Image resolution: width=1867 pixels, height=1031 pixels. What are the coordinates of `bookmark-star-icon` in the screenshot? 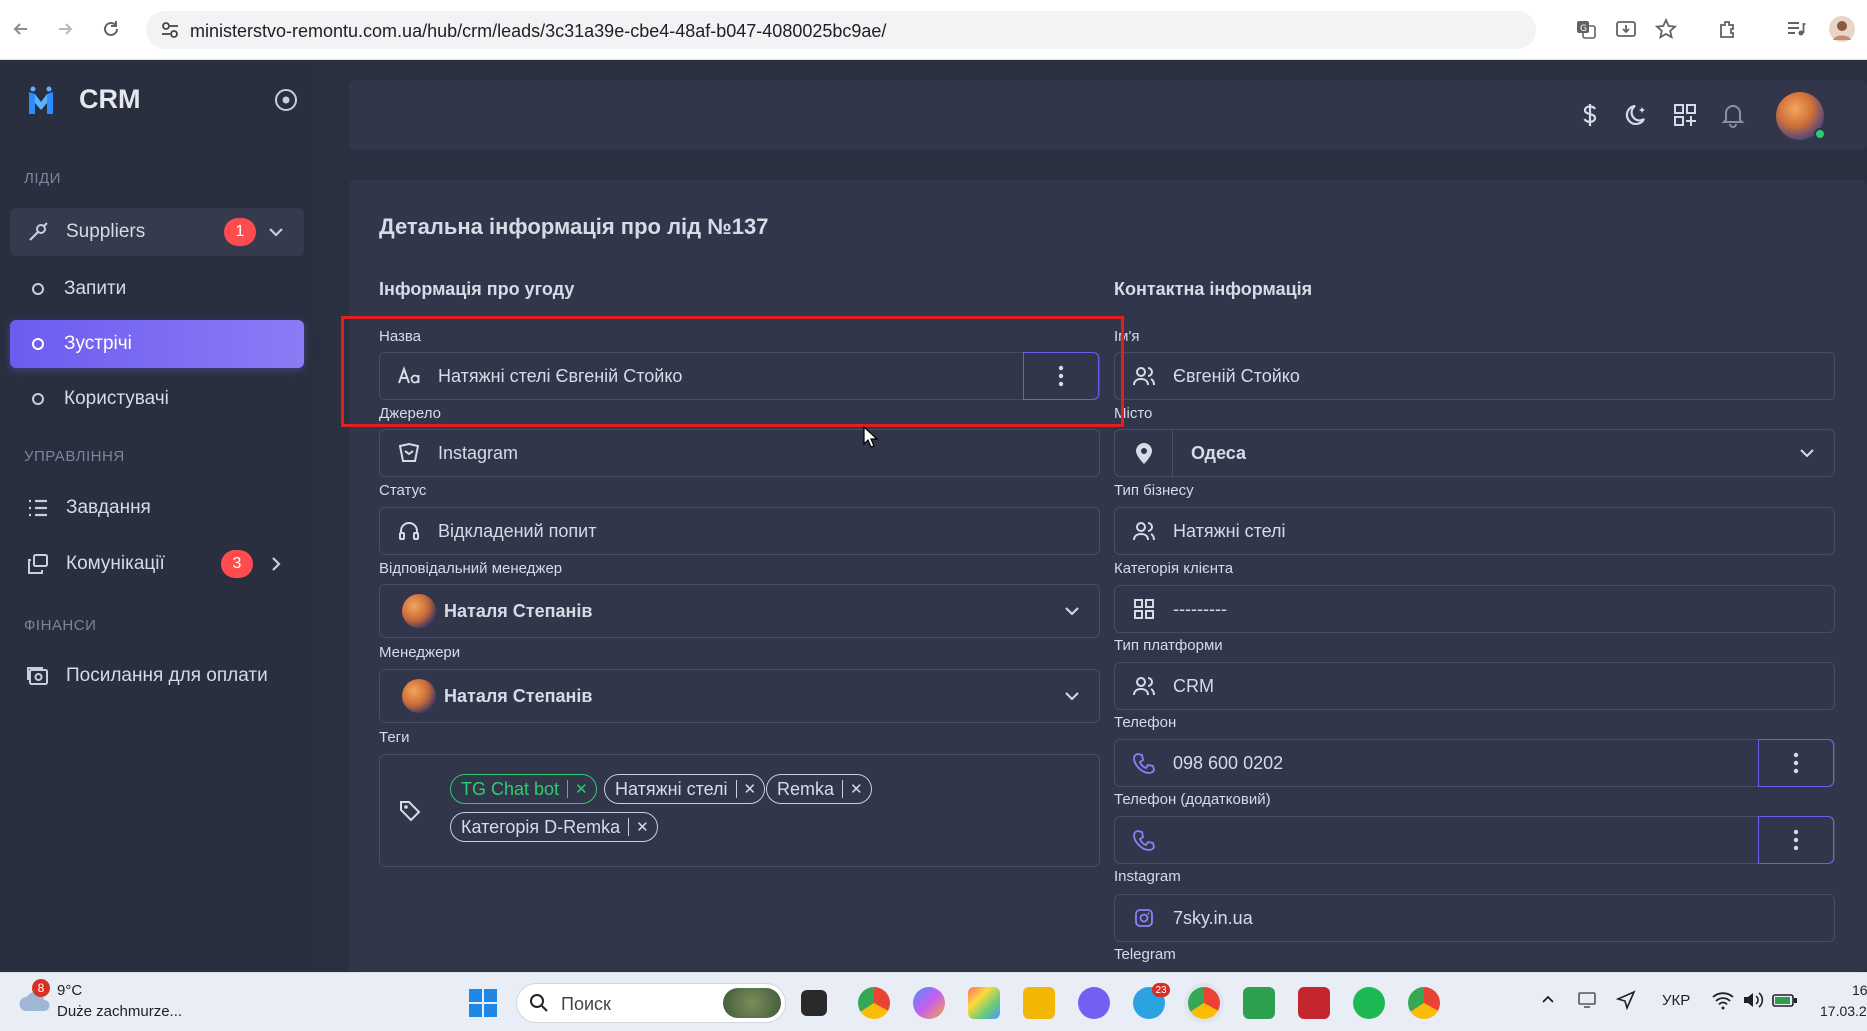 It's located at (1666, 29).